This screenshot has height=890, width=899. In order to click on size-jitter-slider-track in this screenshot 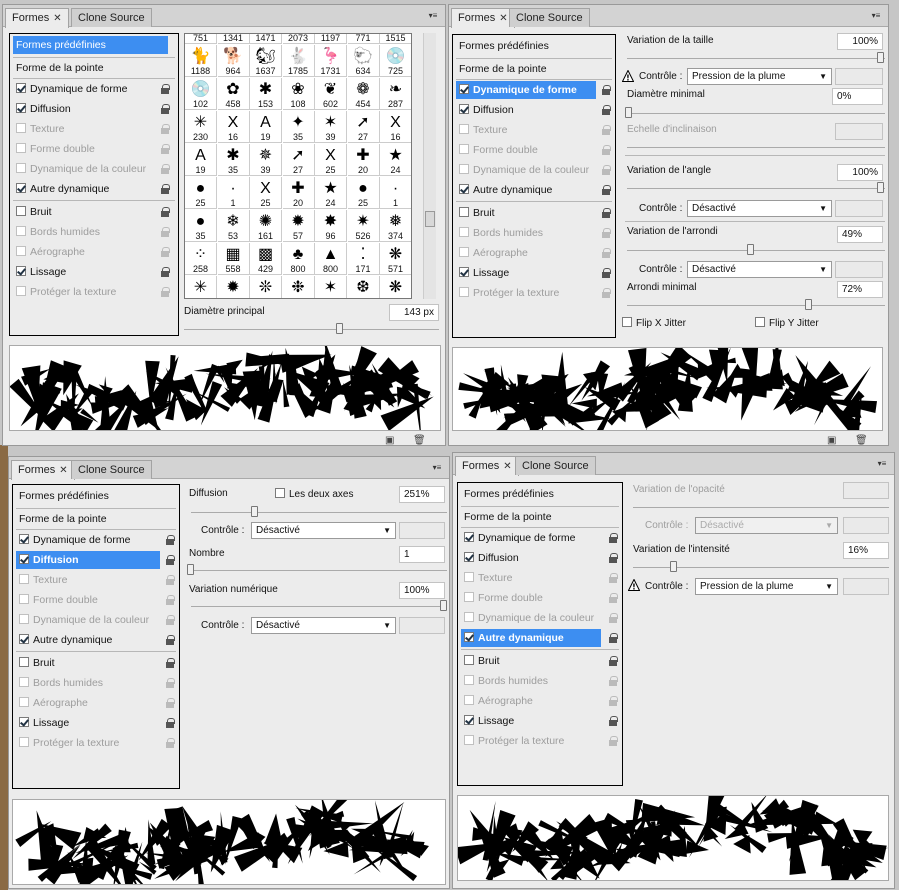, I will do `click(756, 58)`.